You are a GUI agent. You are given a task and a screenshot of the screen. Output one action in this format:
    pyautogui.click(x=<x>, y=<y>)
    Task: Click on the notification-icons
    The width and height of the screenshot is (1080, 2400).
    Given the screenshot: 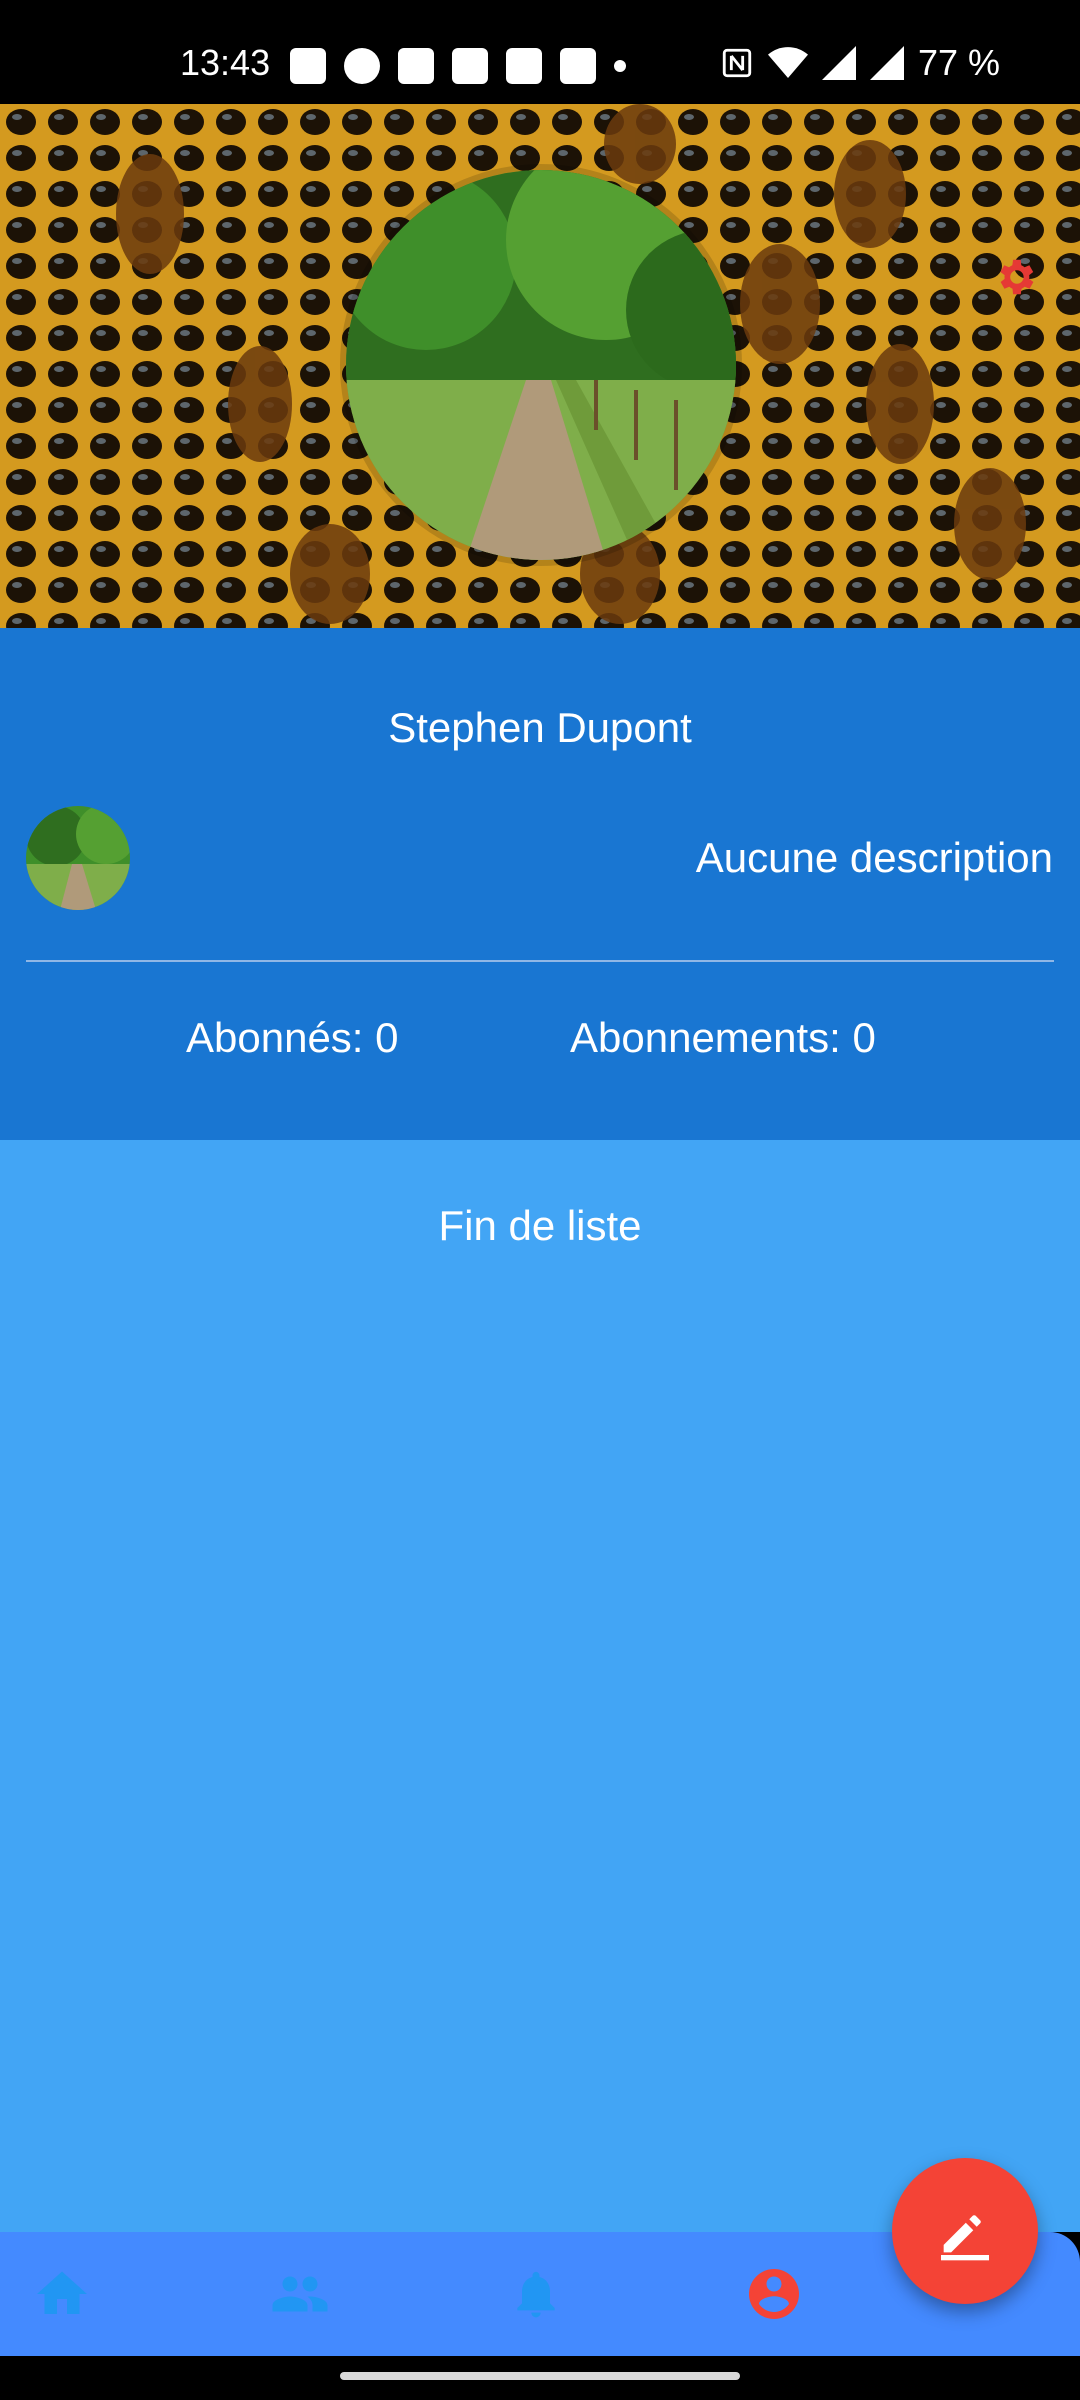 What is the action you would take?
    pyautogui.click(x=458, y=66)
    